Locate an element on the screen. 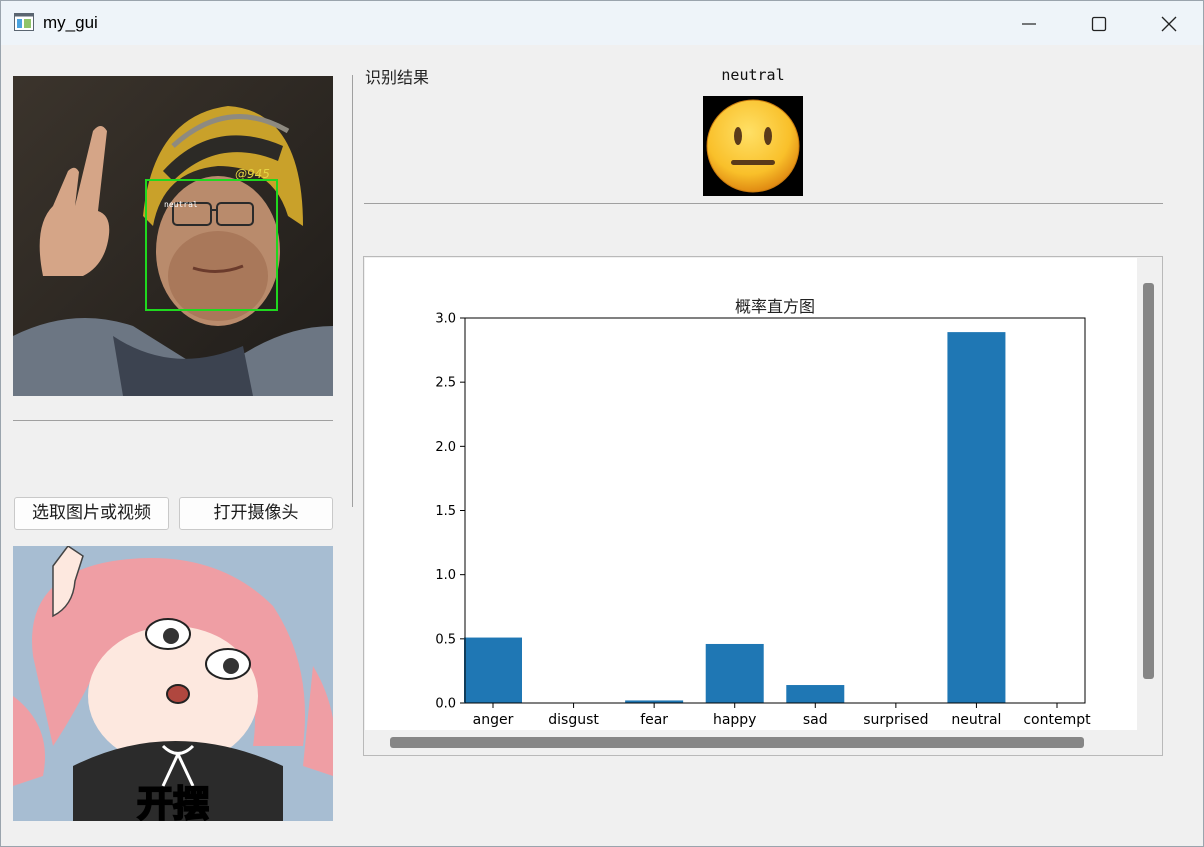 The image size is (1204, 847). y-tick-label: 2.5 is located at coordinates (445, 383).